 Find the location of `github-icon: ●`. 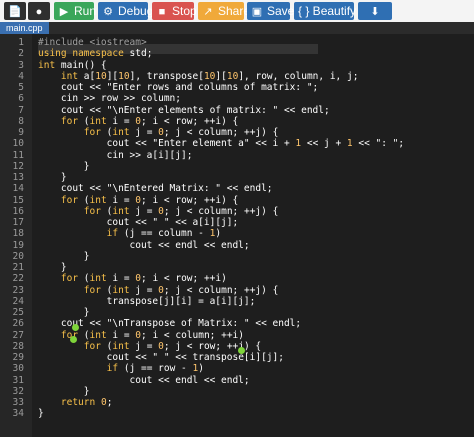

github-icon: ● is located at coordinates (39, 12).